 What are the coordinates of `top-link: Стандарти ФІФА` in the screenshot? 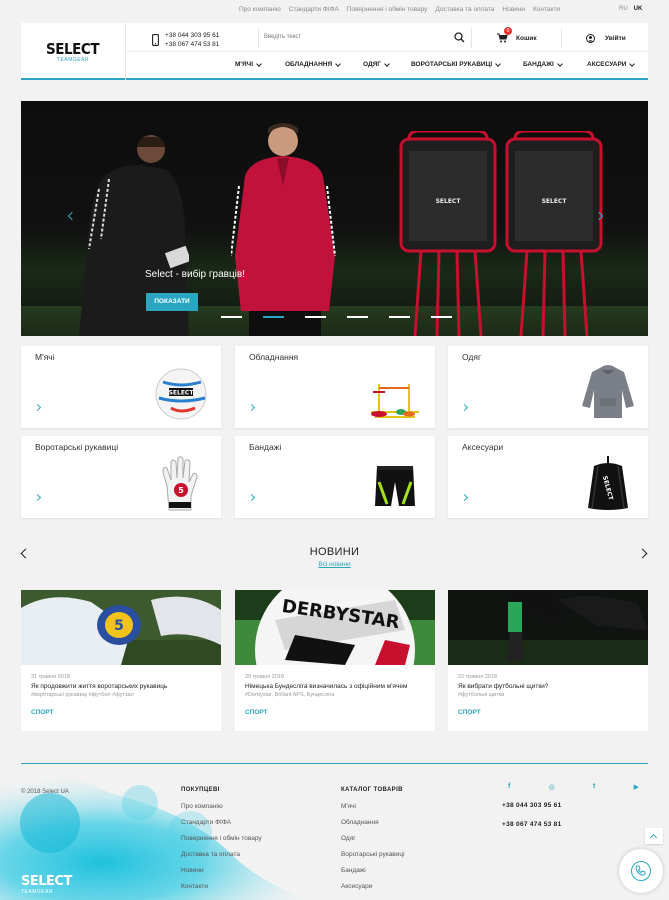 It's located at (314, 9).